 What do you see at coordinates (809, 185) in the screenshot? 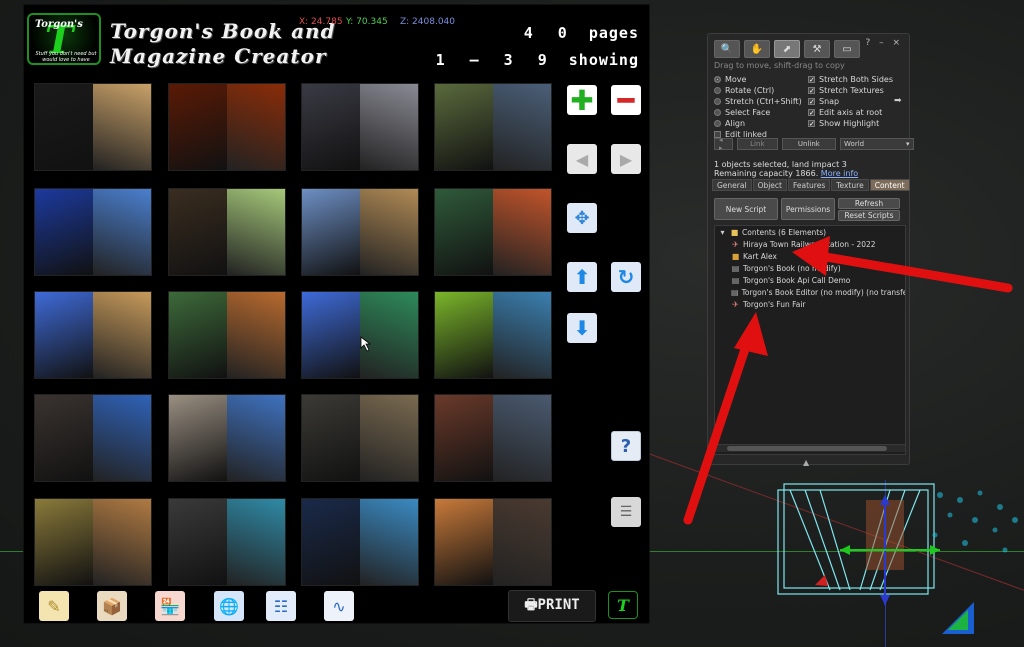
I see `tab-features: Features` at bounding box center [809, 185].